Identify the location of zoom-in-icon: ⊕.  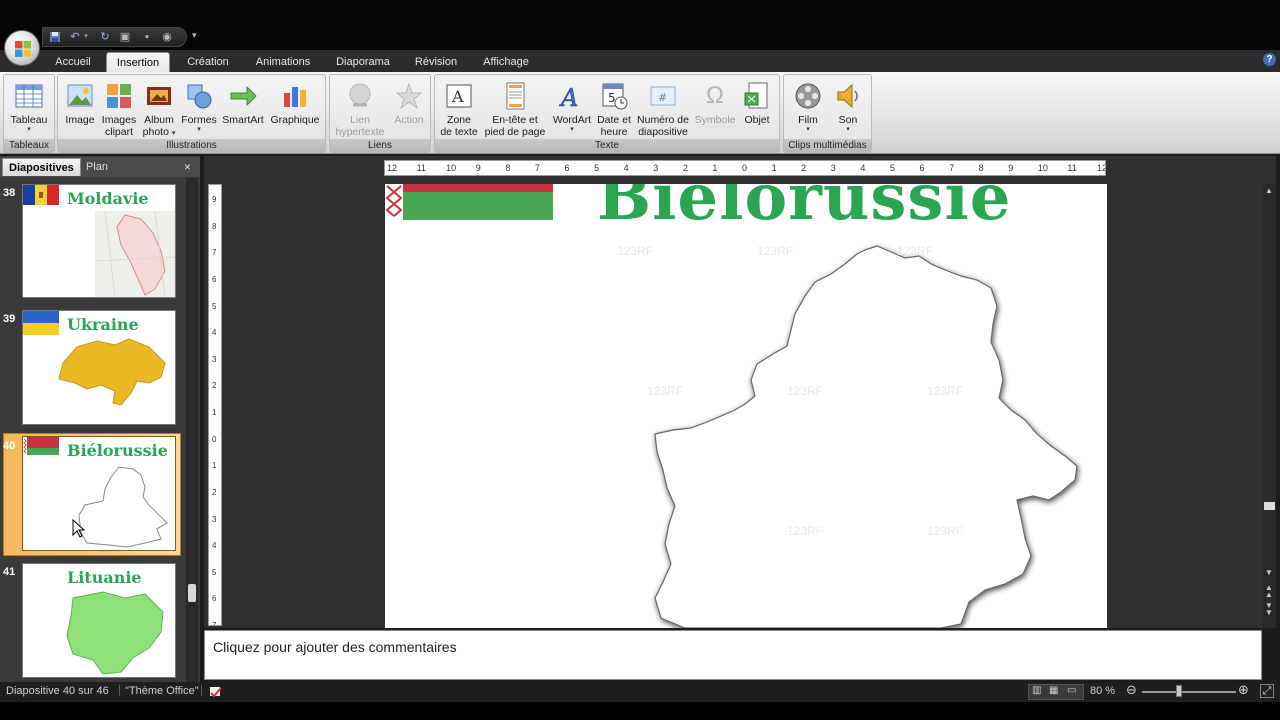
(1243, 690).